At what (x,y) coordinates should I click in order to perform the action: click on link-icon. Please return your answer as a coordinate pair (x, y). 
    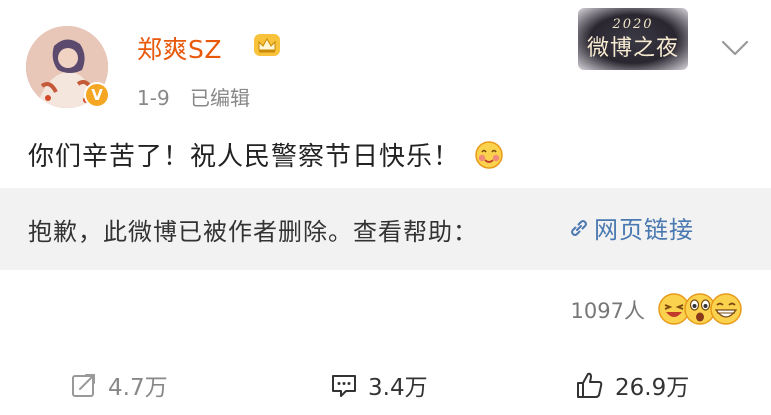
    Looking at the image, I should click on (579, 227).